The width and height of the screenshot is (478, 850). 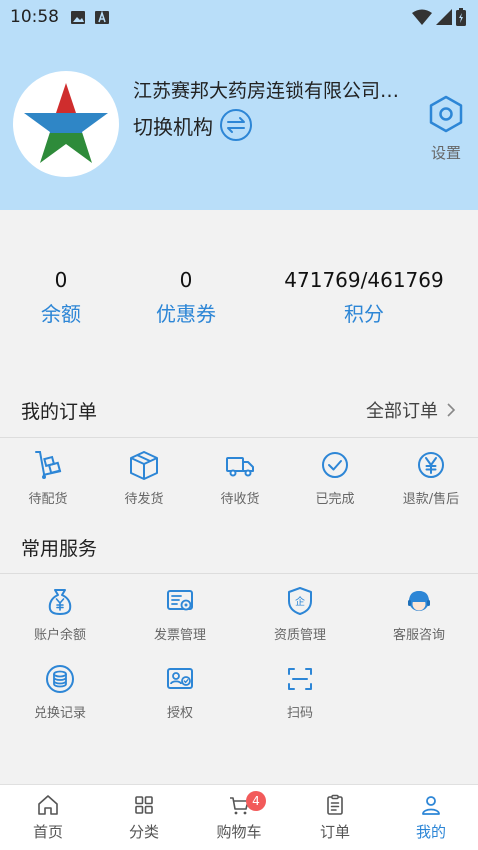 I want to click on svg-text: 企, so click(x=300, y=601).